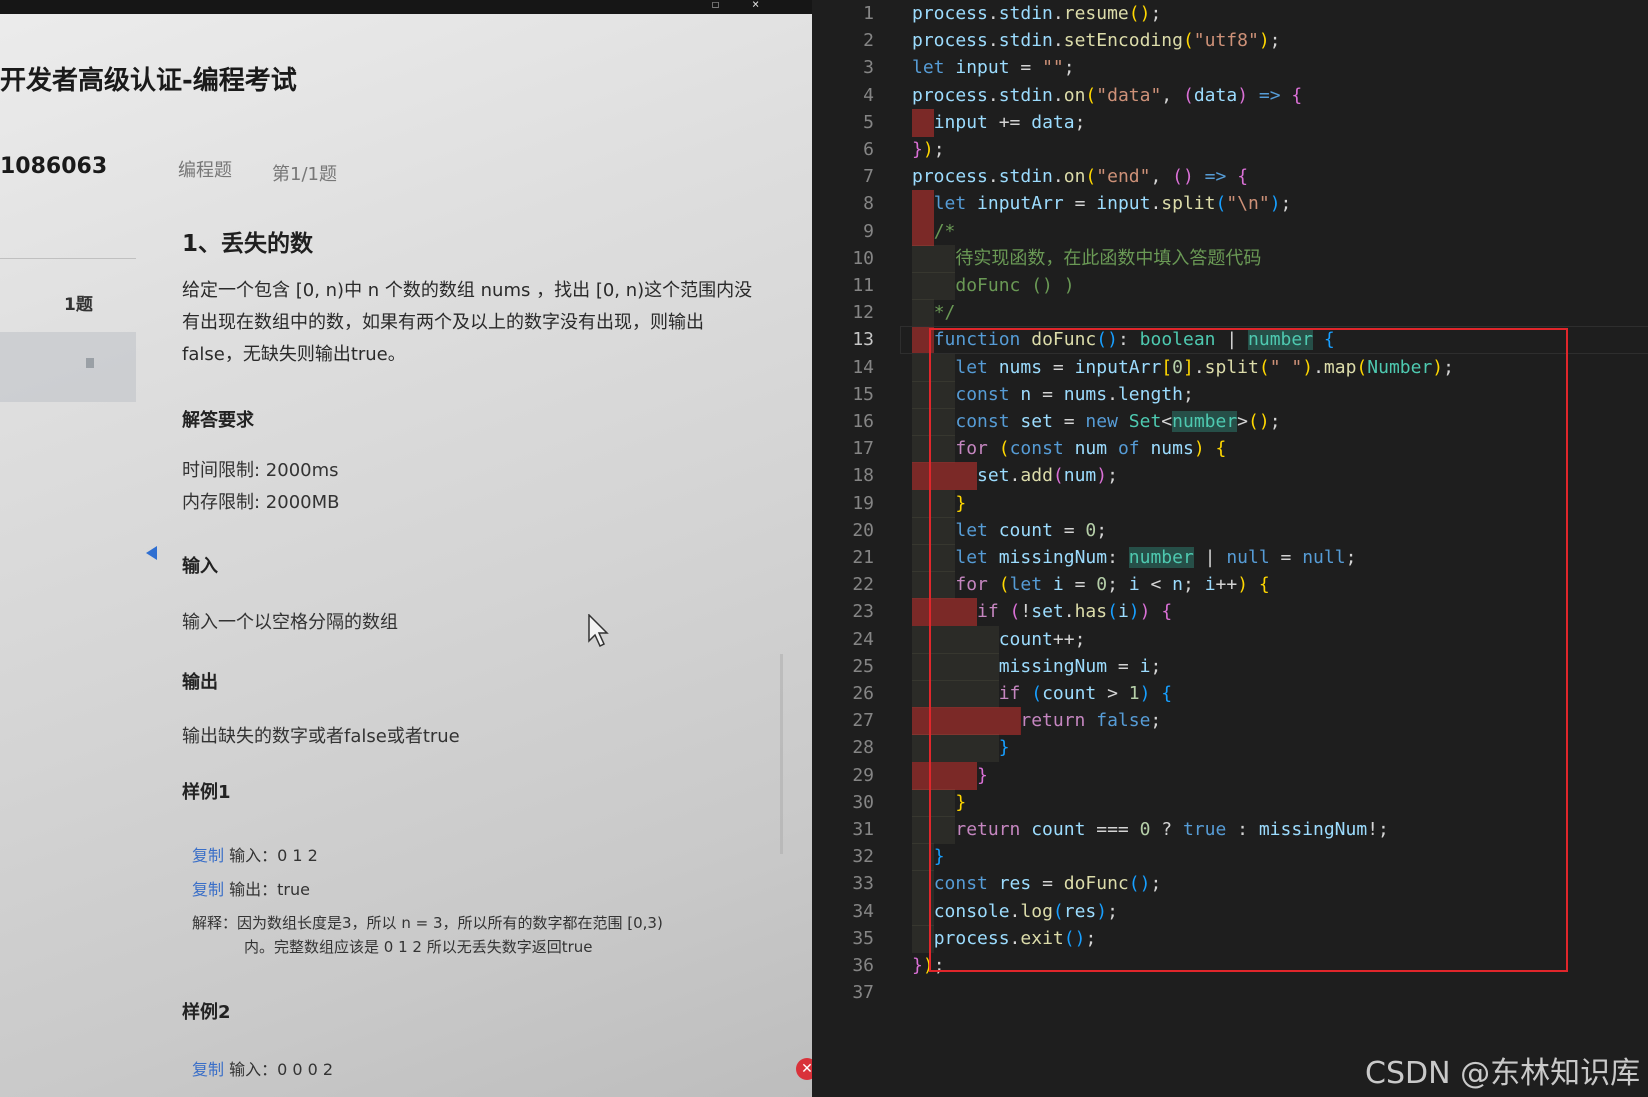  What do you see at coordinates (868, 41) in the screenshot?
I see `line-number: 2` at bounding box center [868, 41].